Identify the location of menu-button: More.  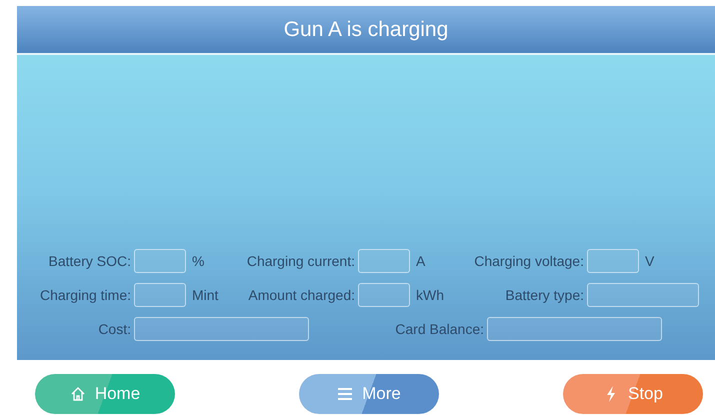
(369, 394).